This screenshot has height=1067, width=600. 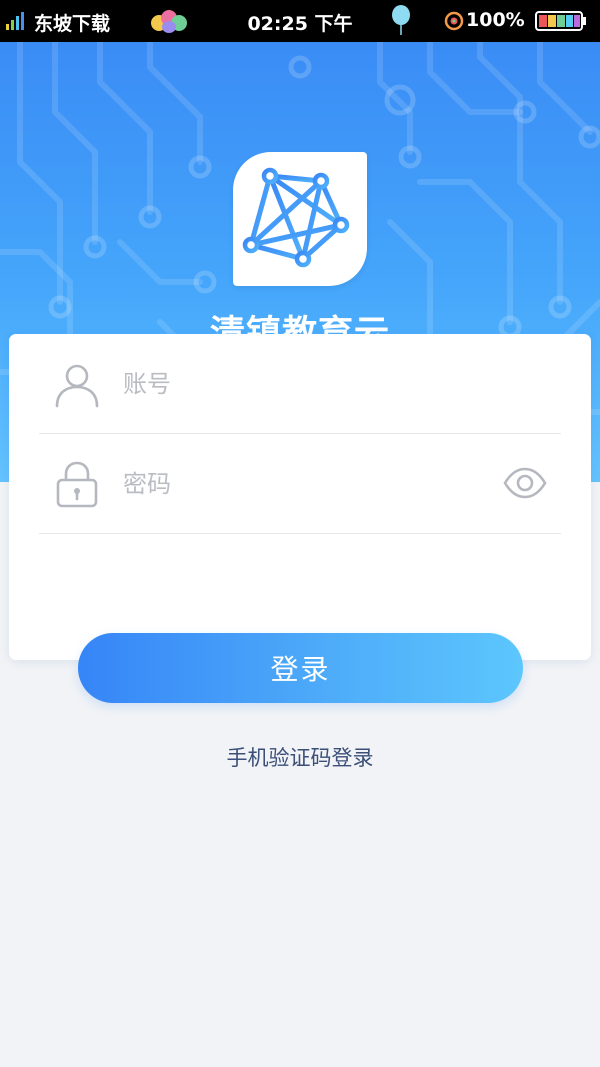 I want to click on lock-icon, so click(x=77, y=484).